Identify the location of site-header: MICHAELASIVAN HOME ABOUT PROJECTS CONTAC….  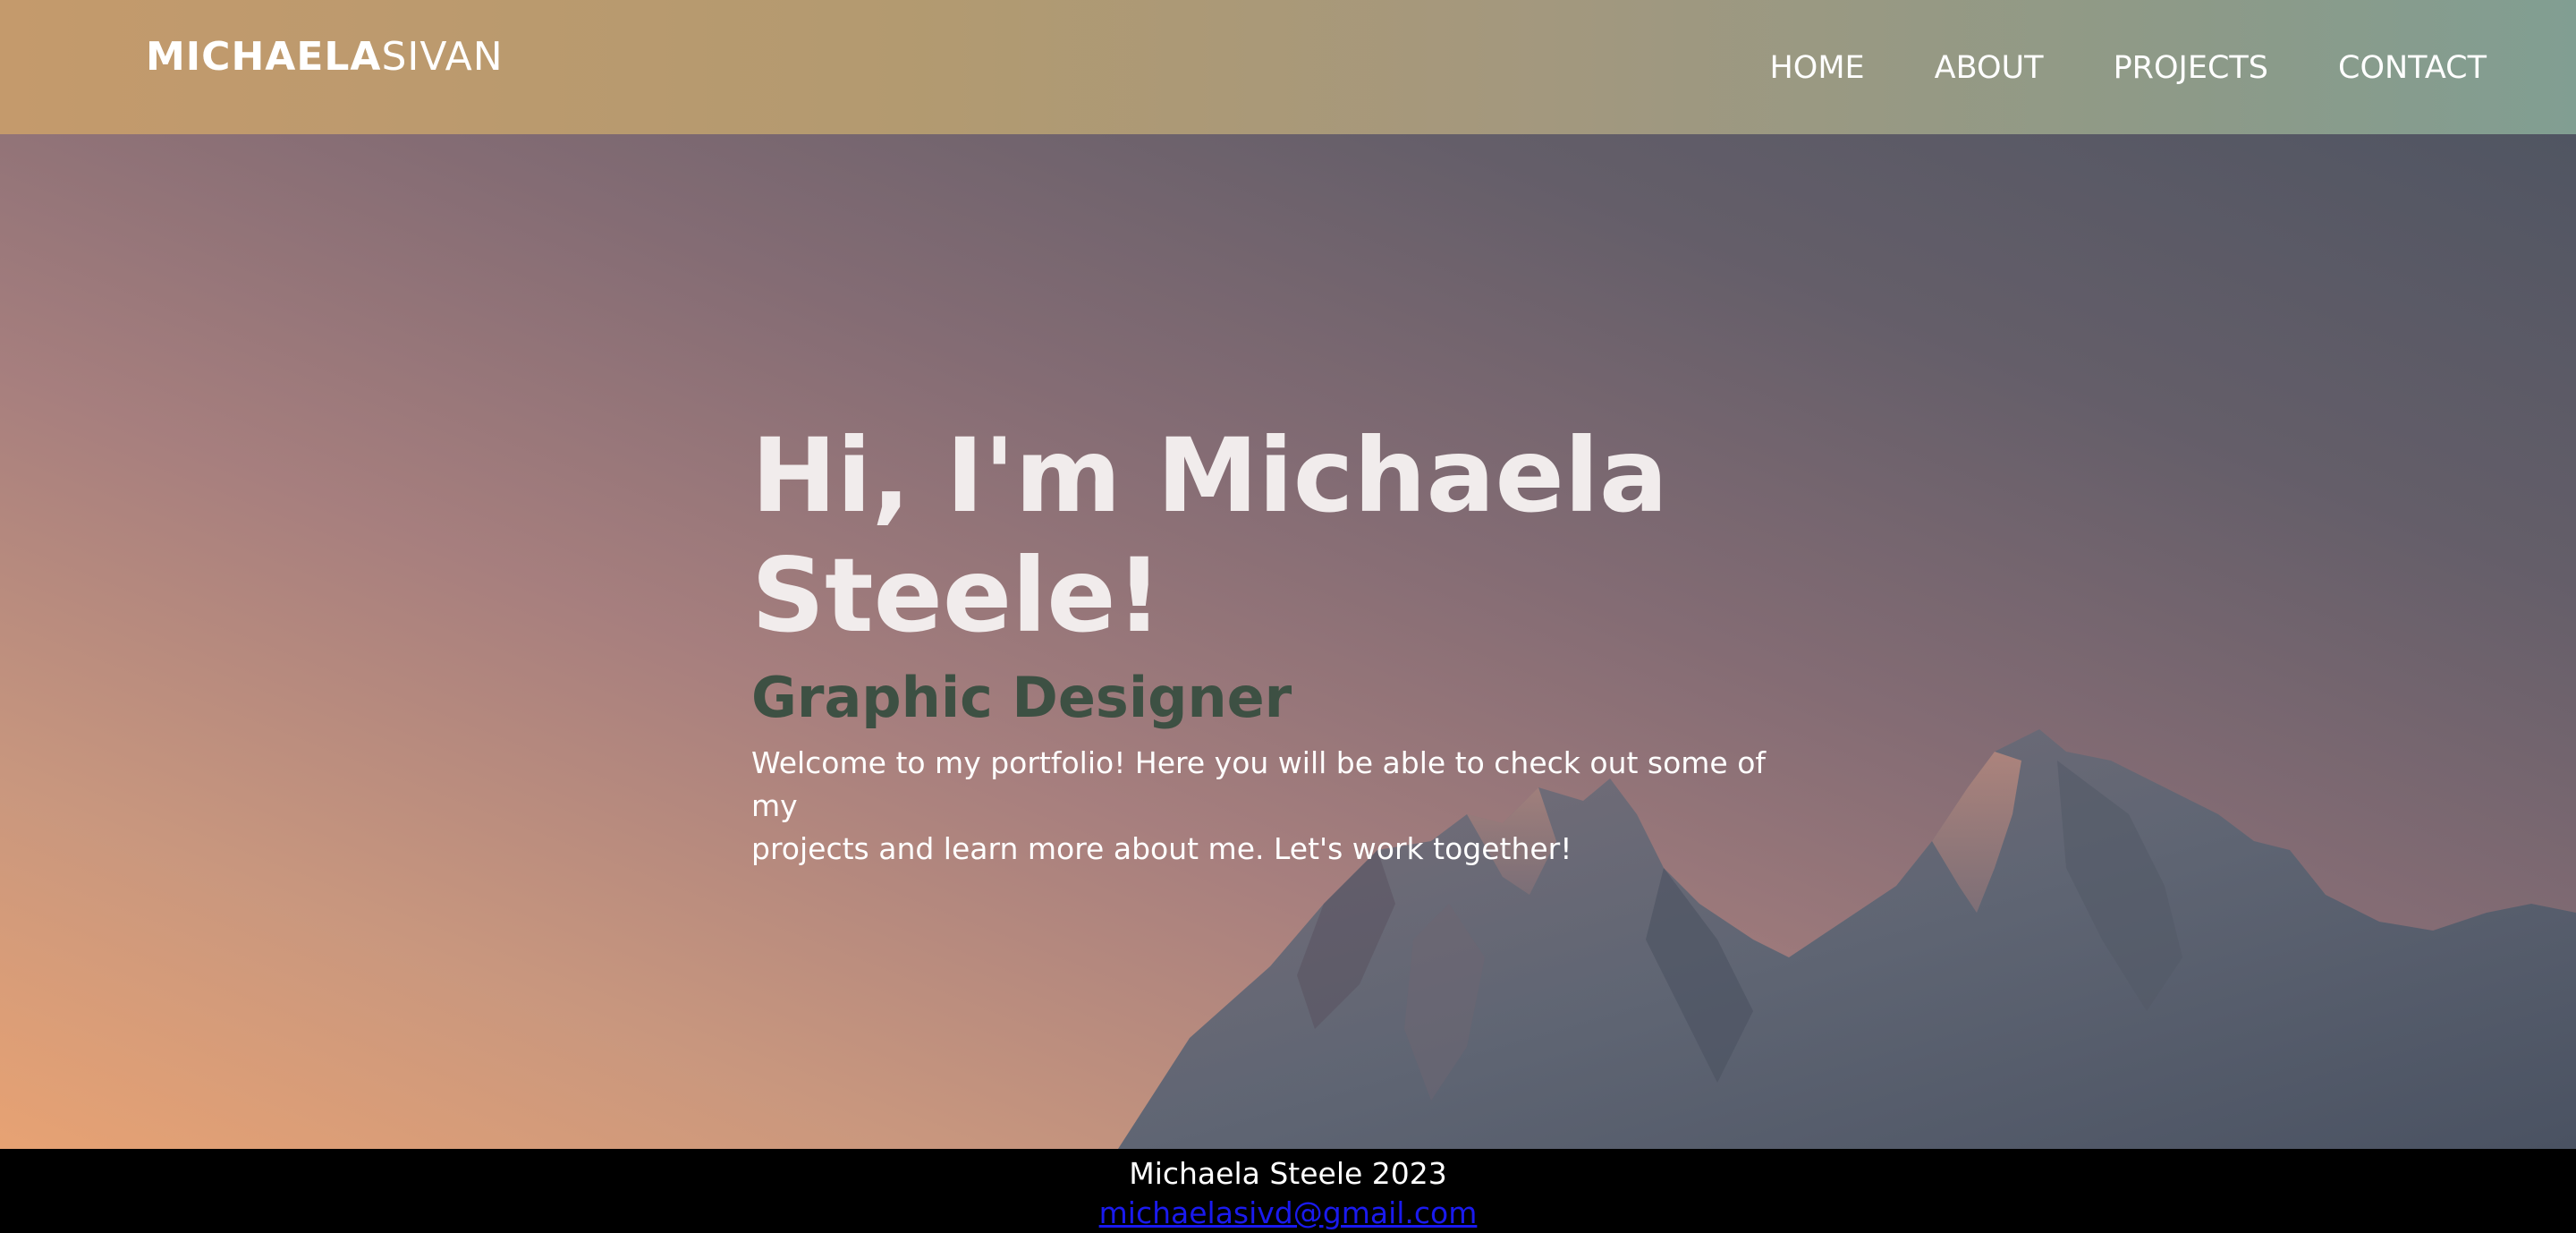
(1288, 67).